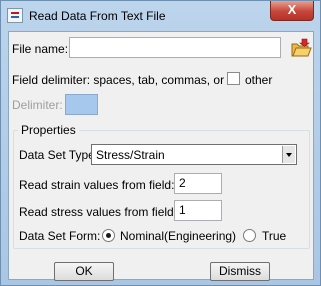 The height and width of the screenshot is (286, 321). What do you see at coordinates (84, 271) in the screenshot?
I see `ok-button: OK` at bounding box center [84, 271].